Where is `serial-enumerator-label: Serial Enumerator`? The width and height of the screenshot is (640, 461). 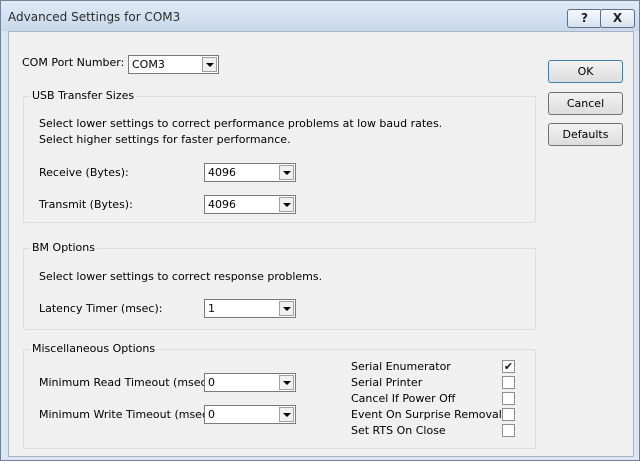
serial-enumerator-label: Serial Enumerator is located at coordinates (401, 366).